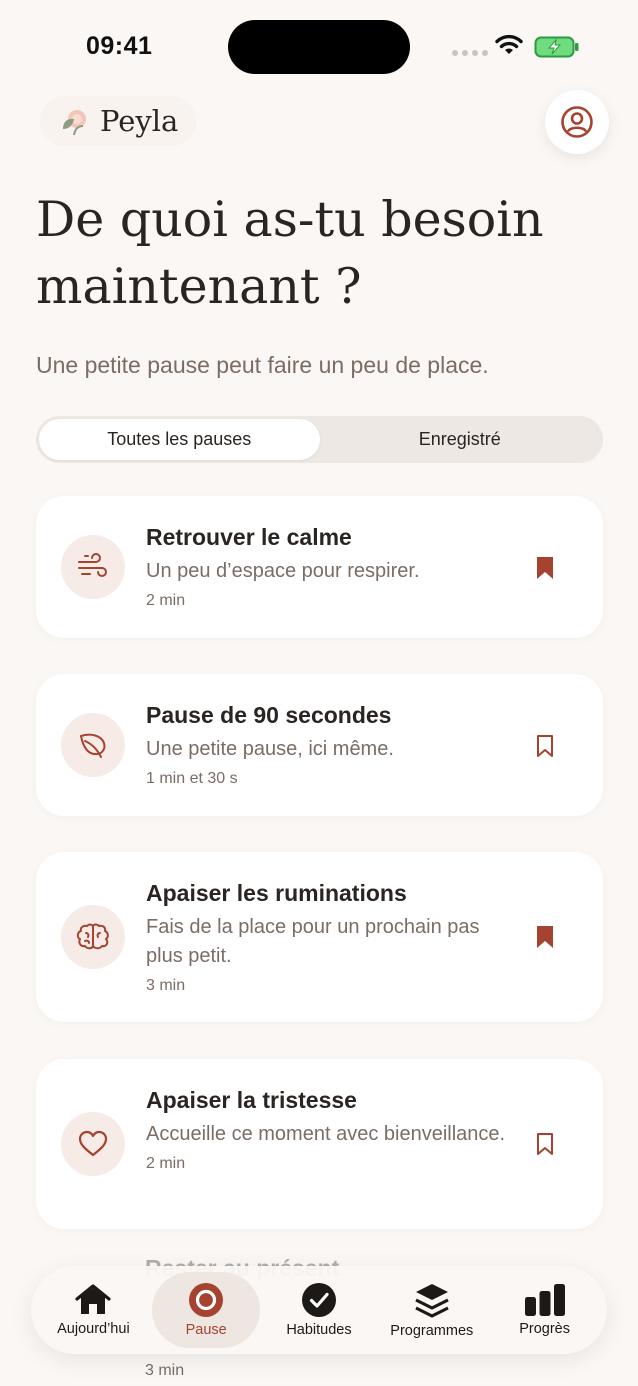 Image resolution: width=638 pixels, height=1386 pixels. I want to click on check-circle-icon, so click(318, 1300).